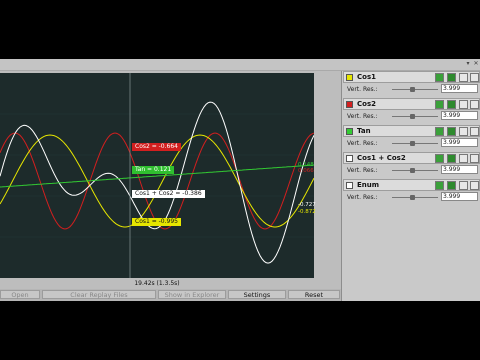  Describe the element at coordinates (411, 77) in the screenshot. I see `channel-header: Cos1` at that location.